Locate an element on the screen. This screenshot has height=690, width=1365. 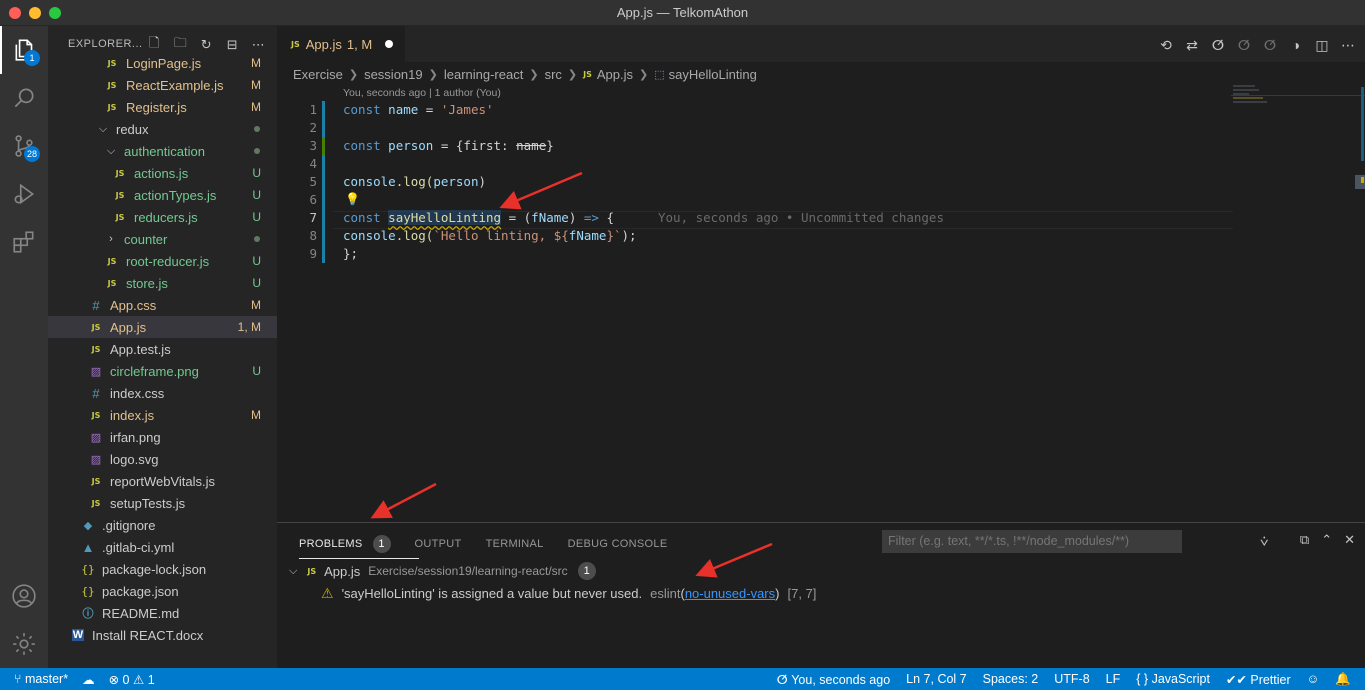
unsaved-dot-icon is located at coordinates (389, 44).